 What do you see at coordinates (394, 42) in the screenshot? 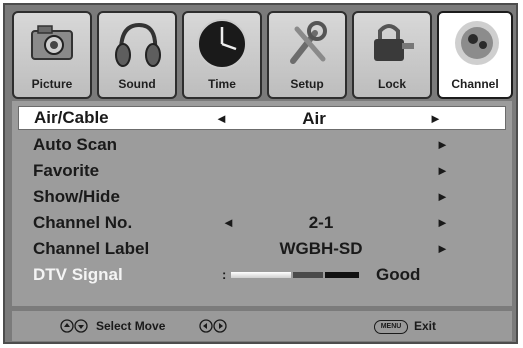
I see `lock-icon` at bounding box center [394, 42].